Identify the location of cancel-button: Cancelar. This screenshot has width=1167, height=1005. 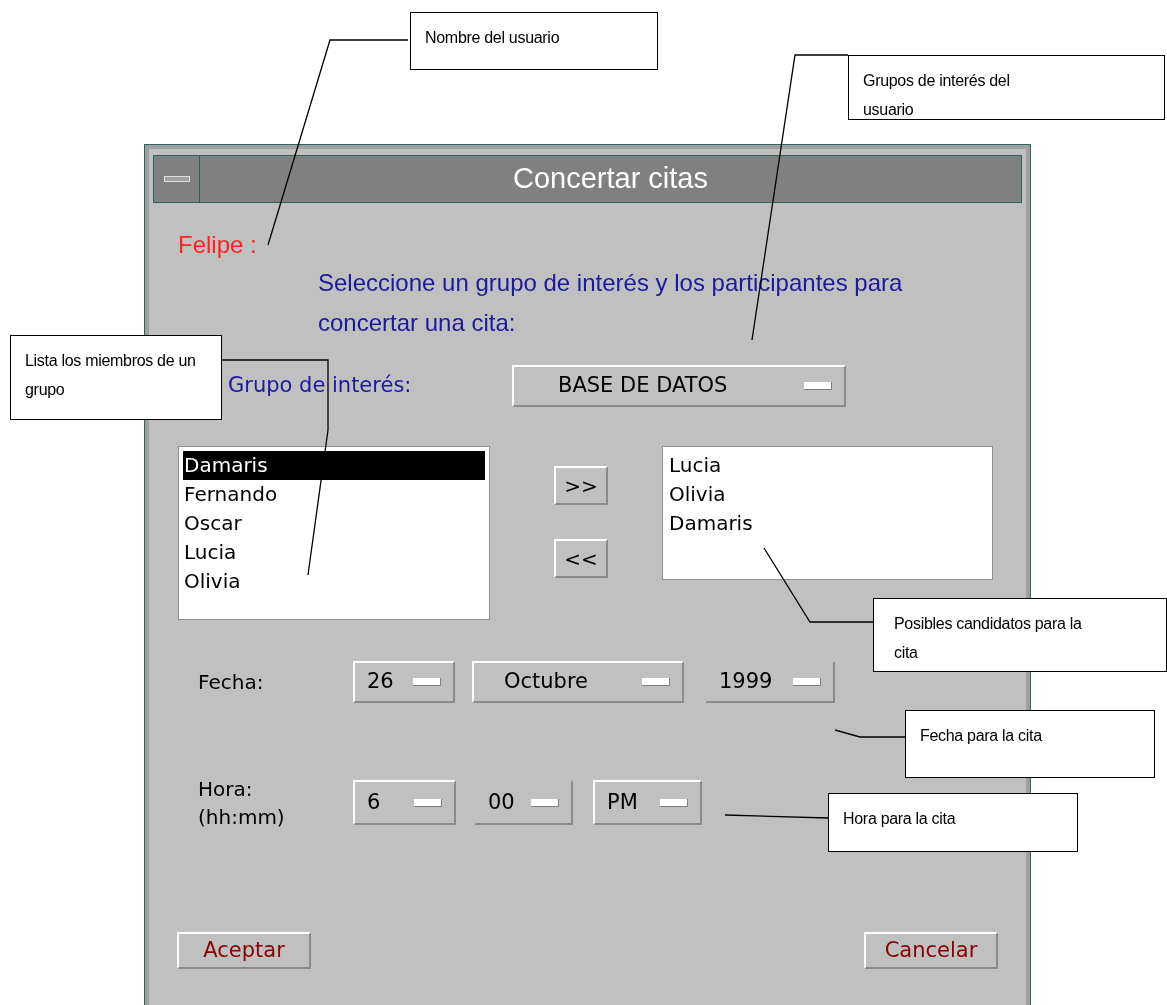
(931, 950).